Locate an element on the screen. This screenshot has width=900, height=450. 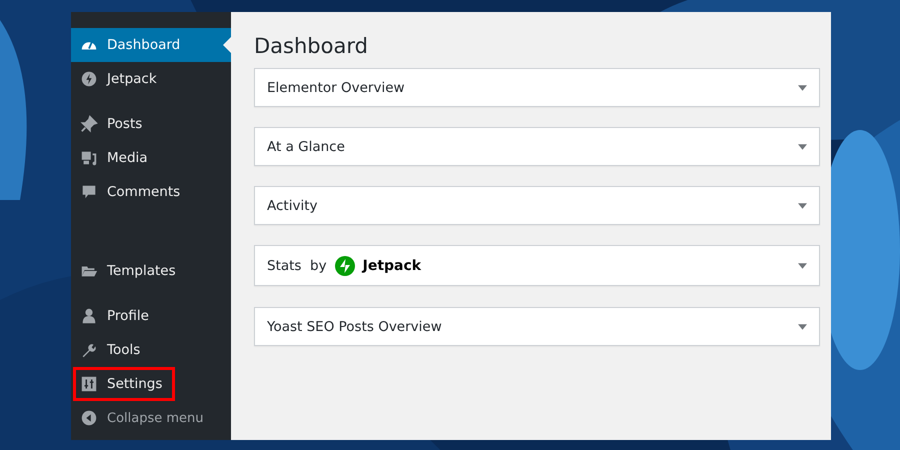
person-icon is located at coordinates (89, 316).